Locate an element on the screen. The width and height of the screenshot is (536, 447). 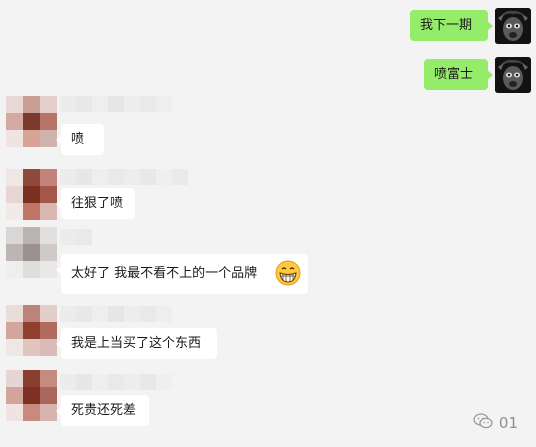
message-bubble: 喷 is located at coordinates (80, 139).